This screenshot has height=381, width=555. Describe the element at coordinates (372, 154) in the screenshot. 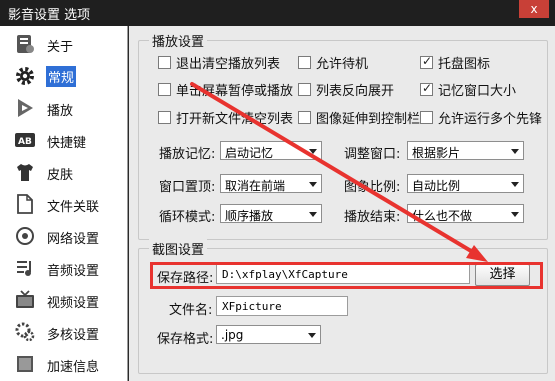

I see `adjust-window-label: 调整窗口:` at that location.